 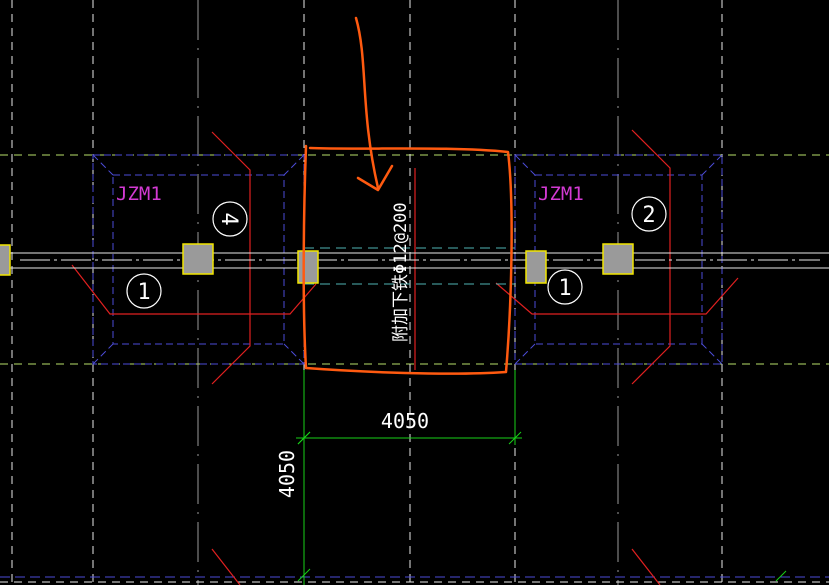 What do you see at coordinates (561, 194) in the screenshot?
I see `pile-cap-right-label: JZM1` at bounding box center [561, 194].